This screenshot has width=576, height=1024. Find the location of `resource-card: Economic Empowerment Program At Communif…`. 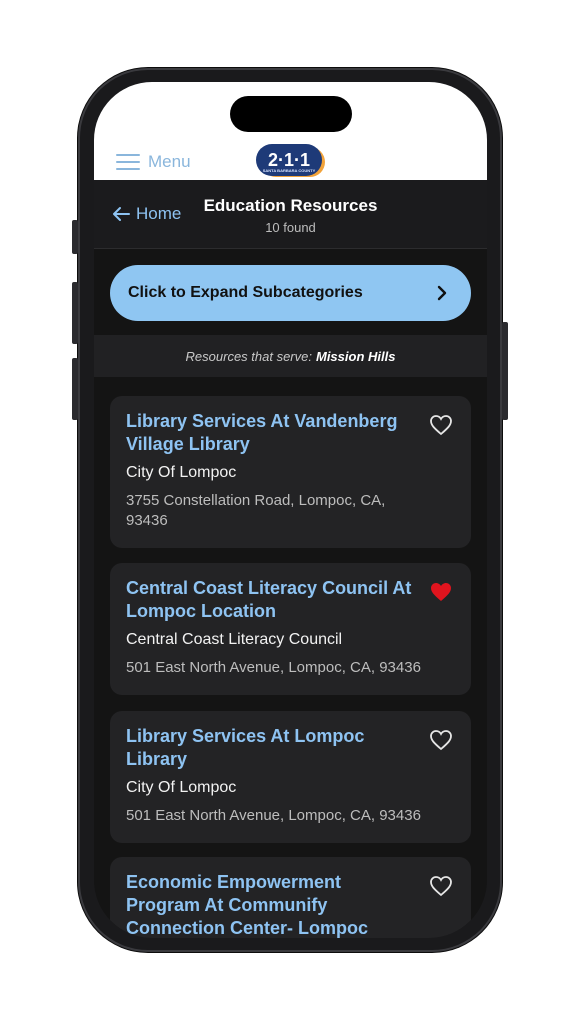

resource-card: Economic Empowerment Program At Communif… is located at coordinates (290, 897).